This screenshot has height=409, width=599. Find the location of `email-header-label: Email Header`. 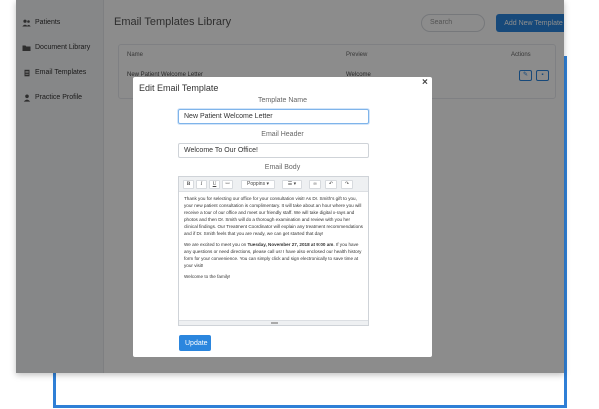

email-header-label: Email Header is located at coordinates (282, 134).